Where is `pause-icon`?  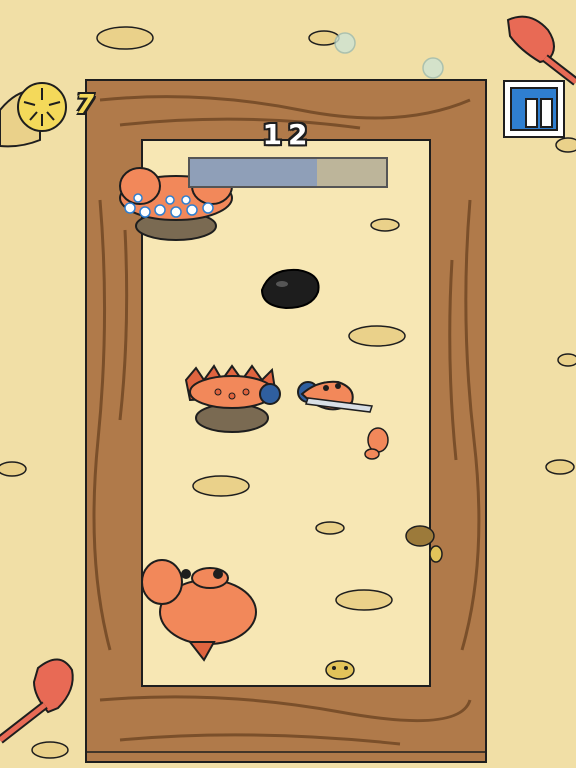 pause-icon is located at coordinates (534, 109).